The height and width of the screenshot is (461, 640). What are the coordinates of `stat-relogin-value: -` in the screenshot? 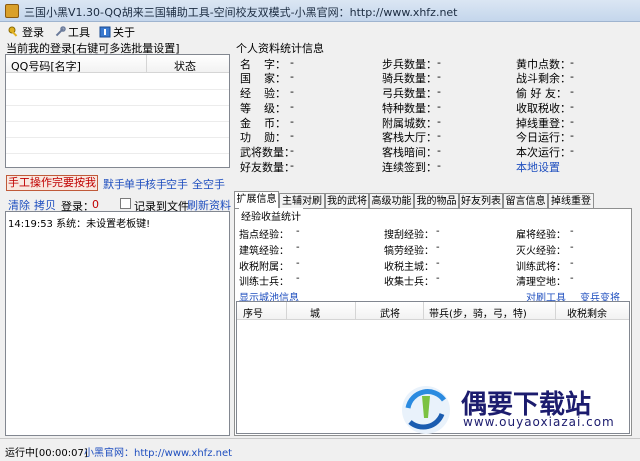 It's located at (572, 121).